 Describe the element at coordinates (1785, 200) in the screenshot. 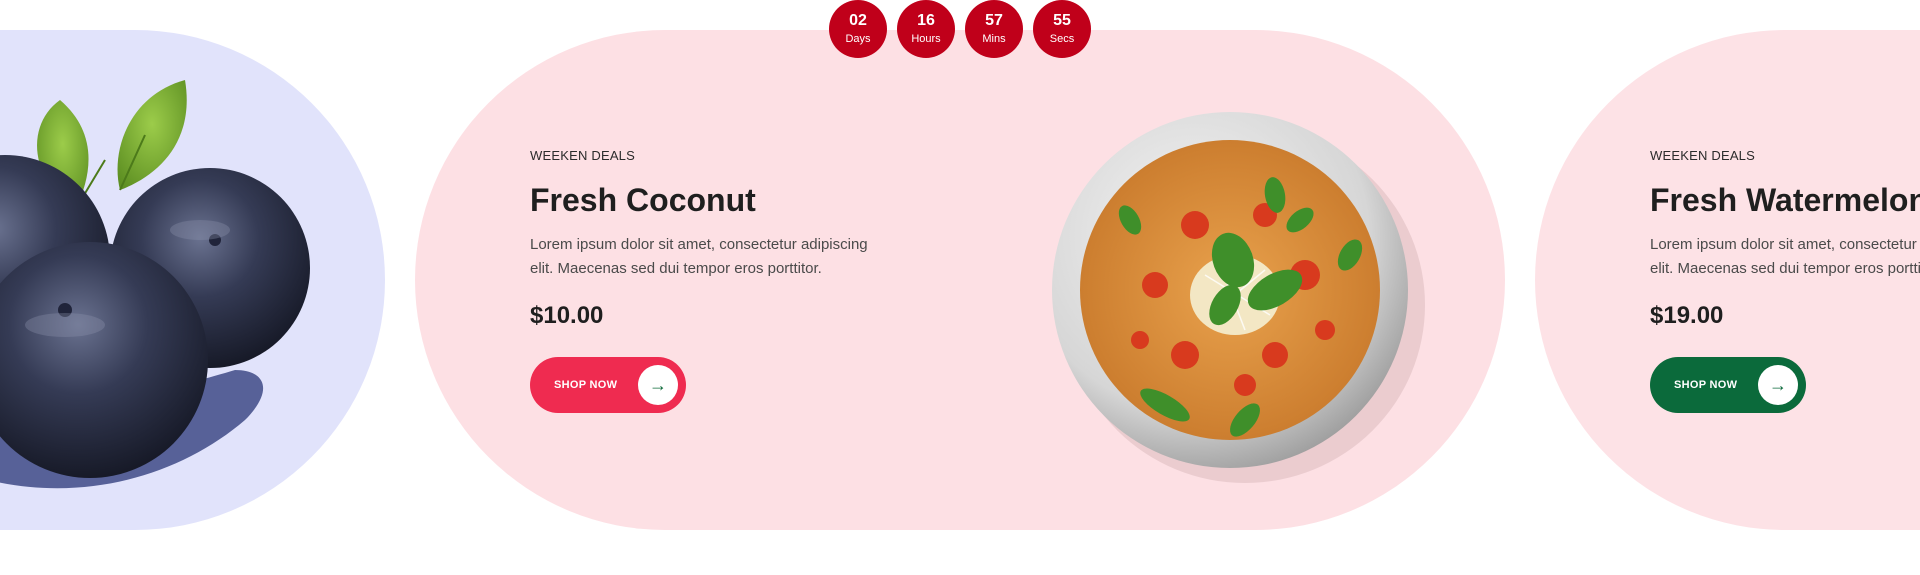

I see `product-title: Fresh Watermelon` at that location.